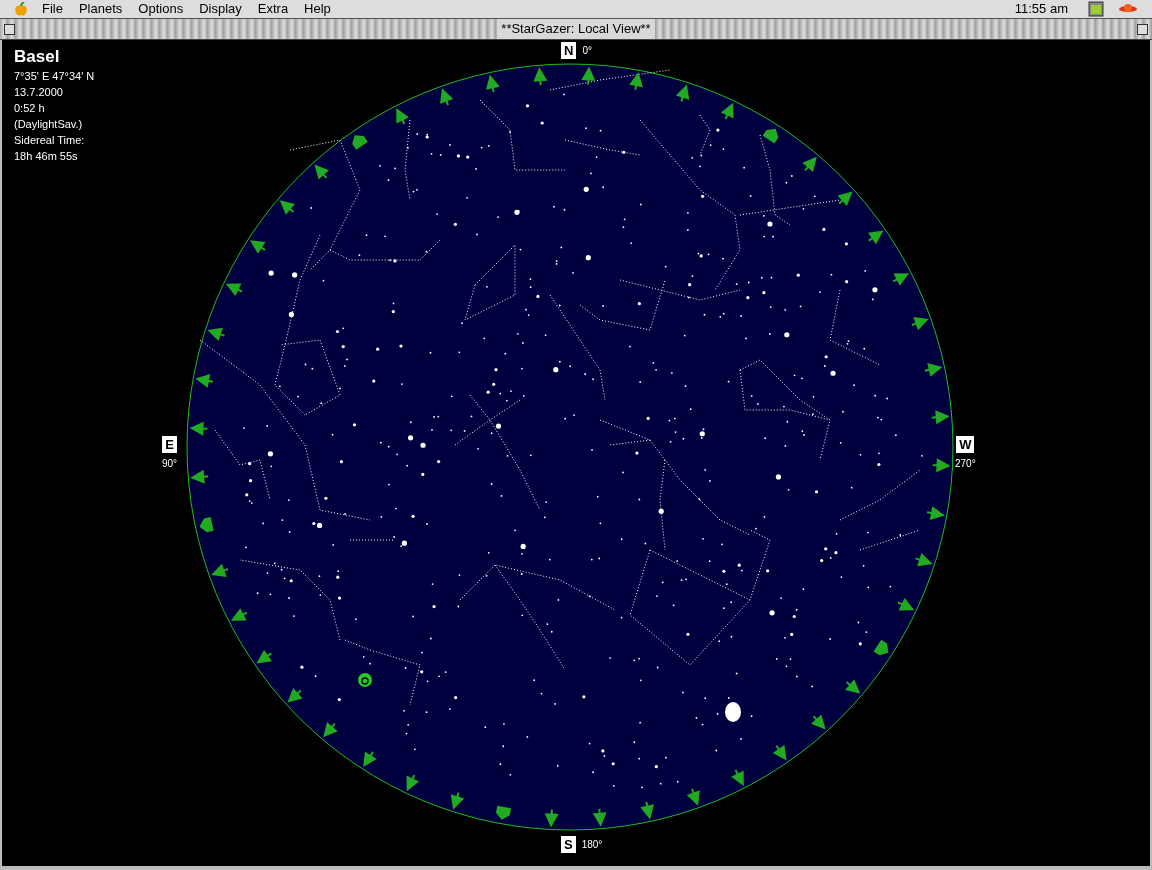 This screenshot has width=1152, height=870. What do you see at coordinates (220, 9) in the screenshot?
I see `menu-item: Display` at bounding box center [220, 9].